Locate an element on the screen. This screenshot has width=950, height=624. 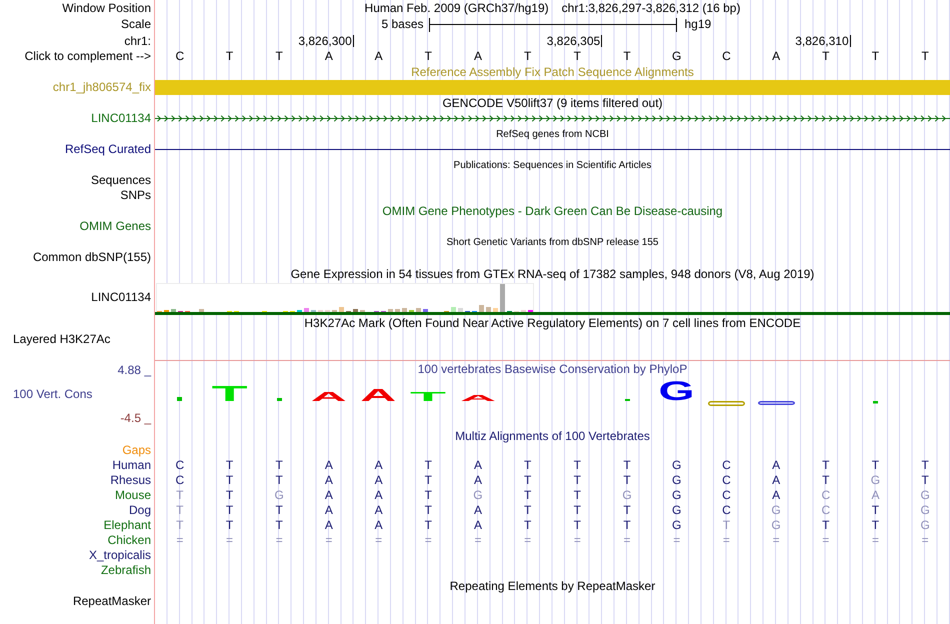
track-title: OMIM Gene Phenotypes - Dark Green Can Be Disease-causing is located at coordinates (552, 211).